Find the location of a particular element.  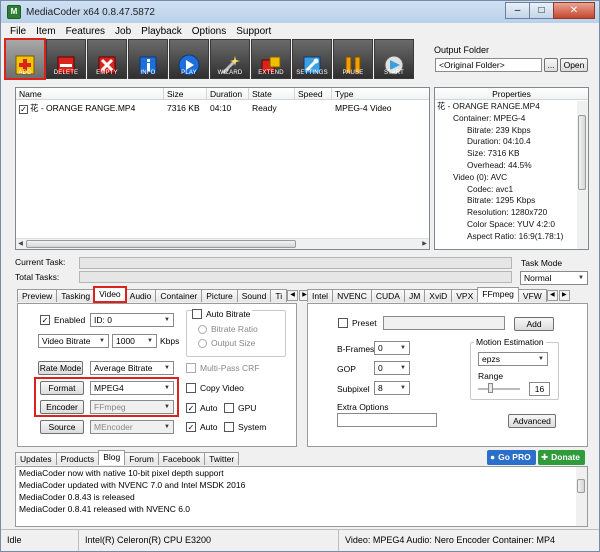

multipass-crf-checkbox: Multi-Pass CRF is located at coordinates (223, 368).